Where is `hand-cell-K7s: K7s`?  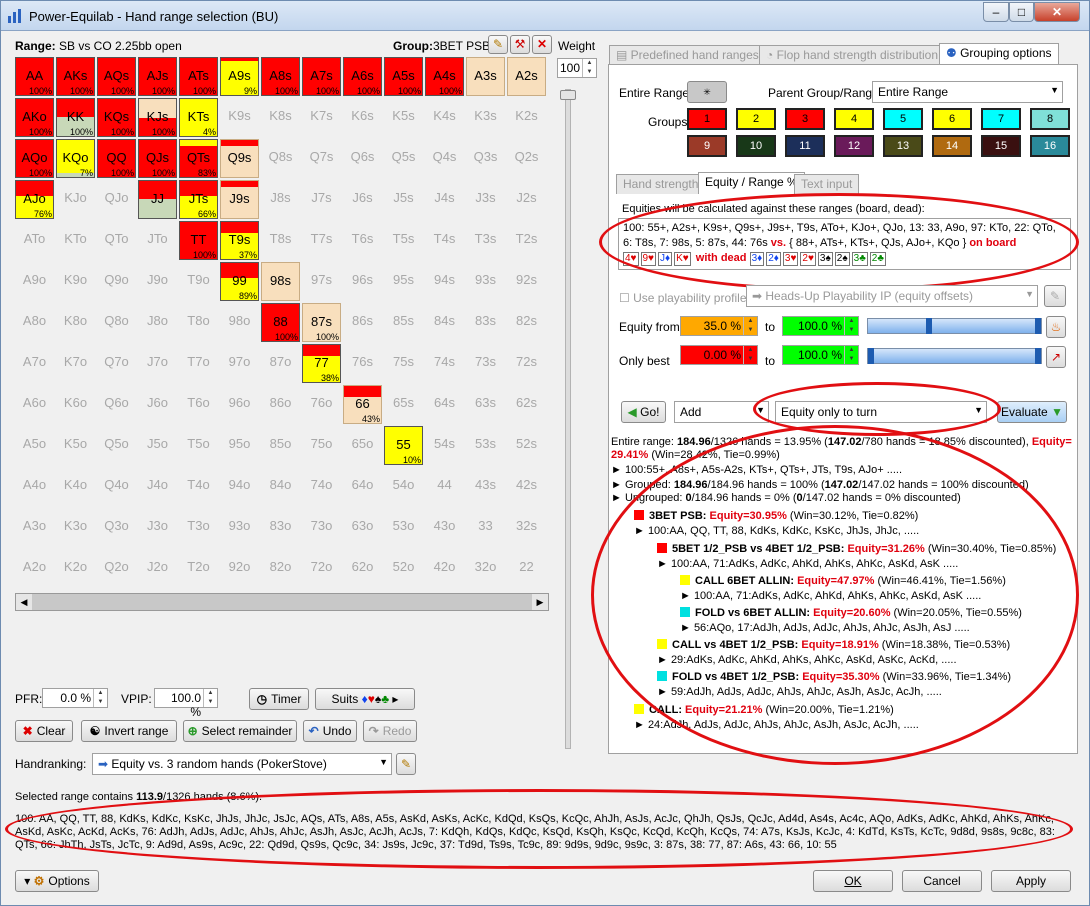
hand-cell-K7s: K7s is located at coordinates (321, 117).